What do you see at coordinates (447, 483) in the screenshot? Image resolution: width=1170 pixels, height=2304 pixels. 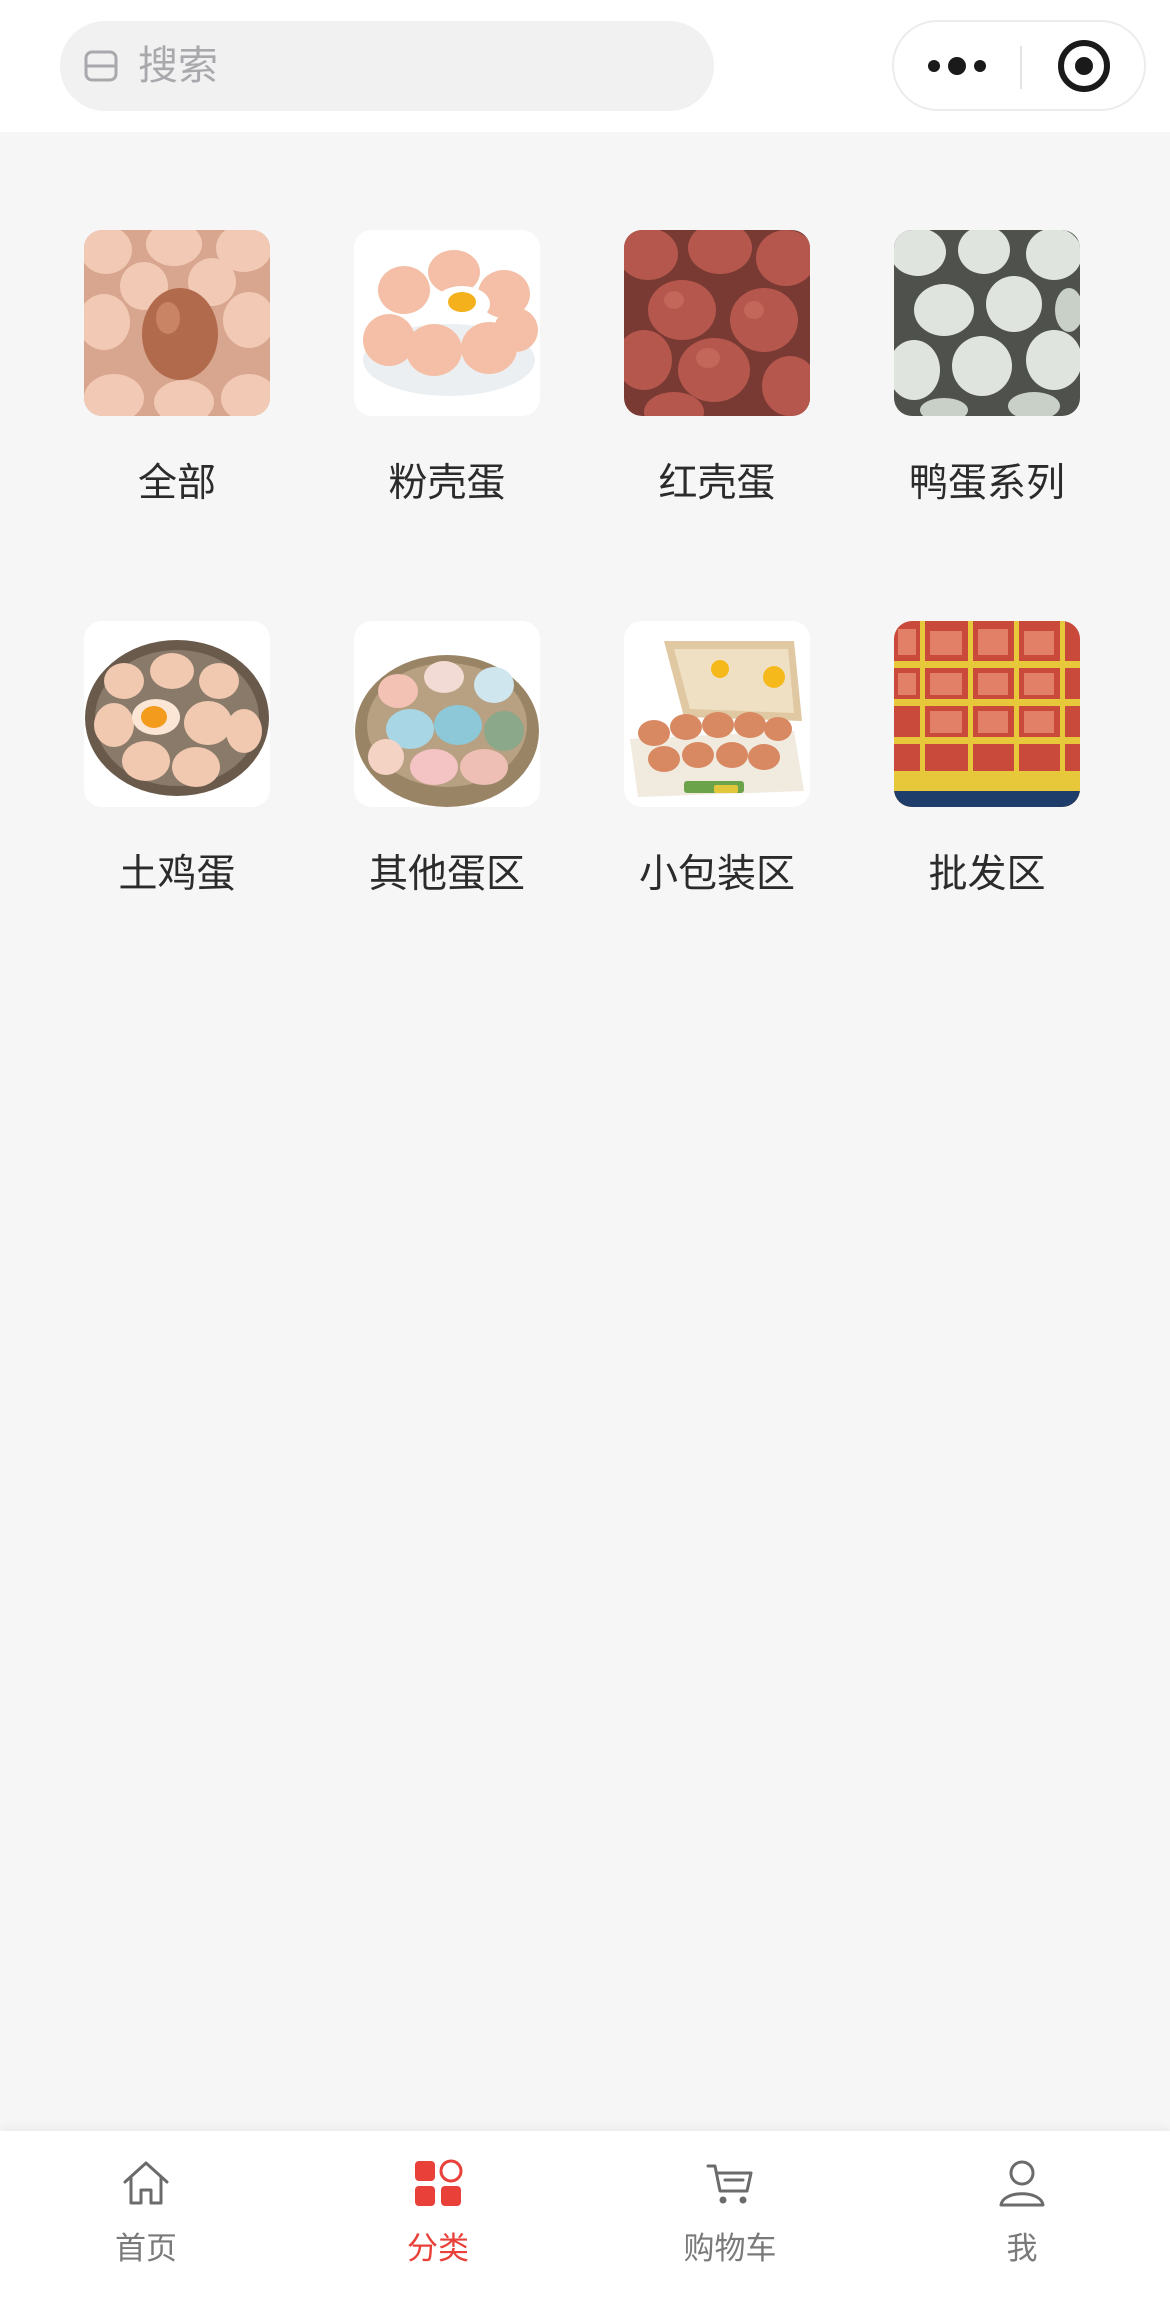 I see `category-label: 粉壳蛋` at bounding box center [447, 483].